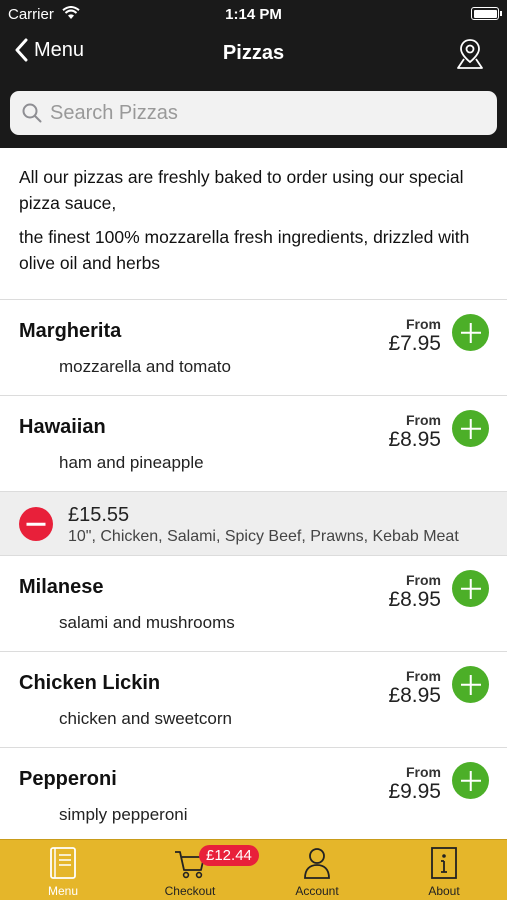  I want to click on item-name: Margherita, so click(70, 331).